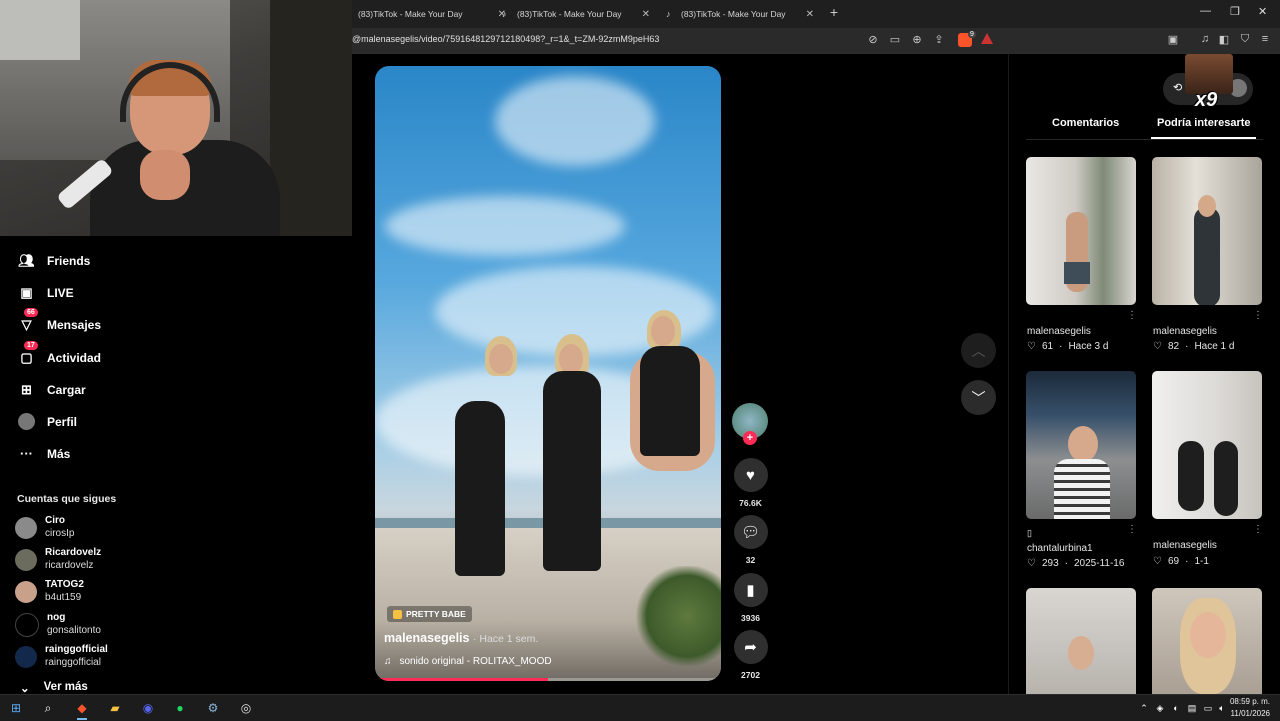 This screenshot has height=721, width=1280. I want to click on nav-messages: ▽ 66 Mensajes, so click(59, 320).